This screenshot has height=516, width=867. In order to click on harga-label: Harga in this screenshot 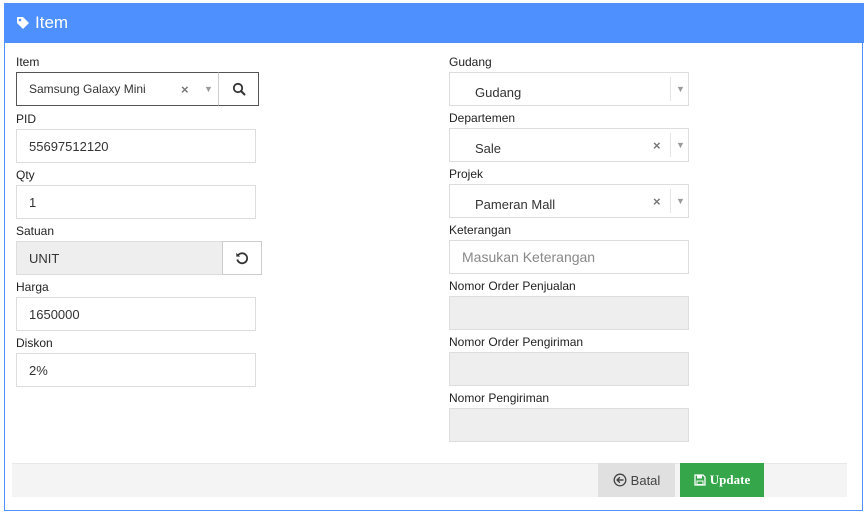, I will do `click(32, 287)`.